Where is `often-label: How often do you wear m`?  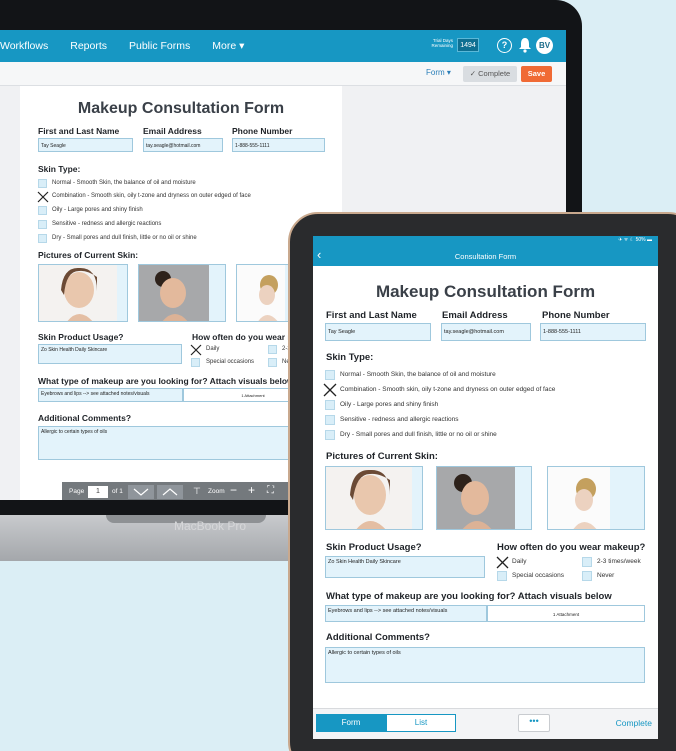 often-label: How often do you wear m is located at coordinates (243, 337).